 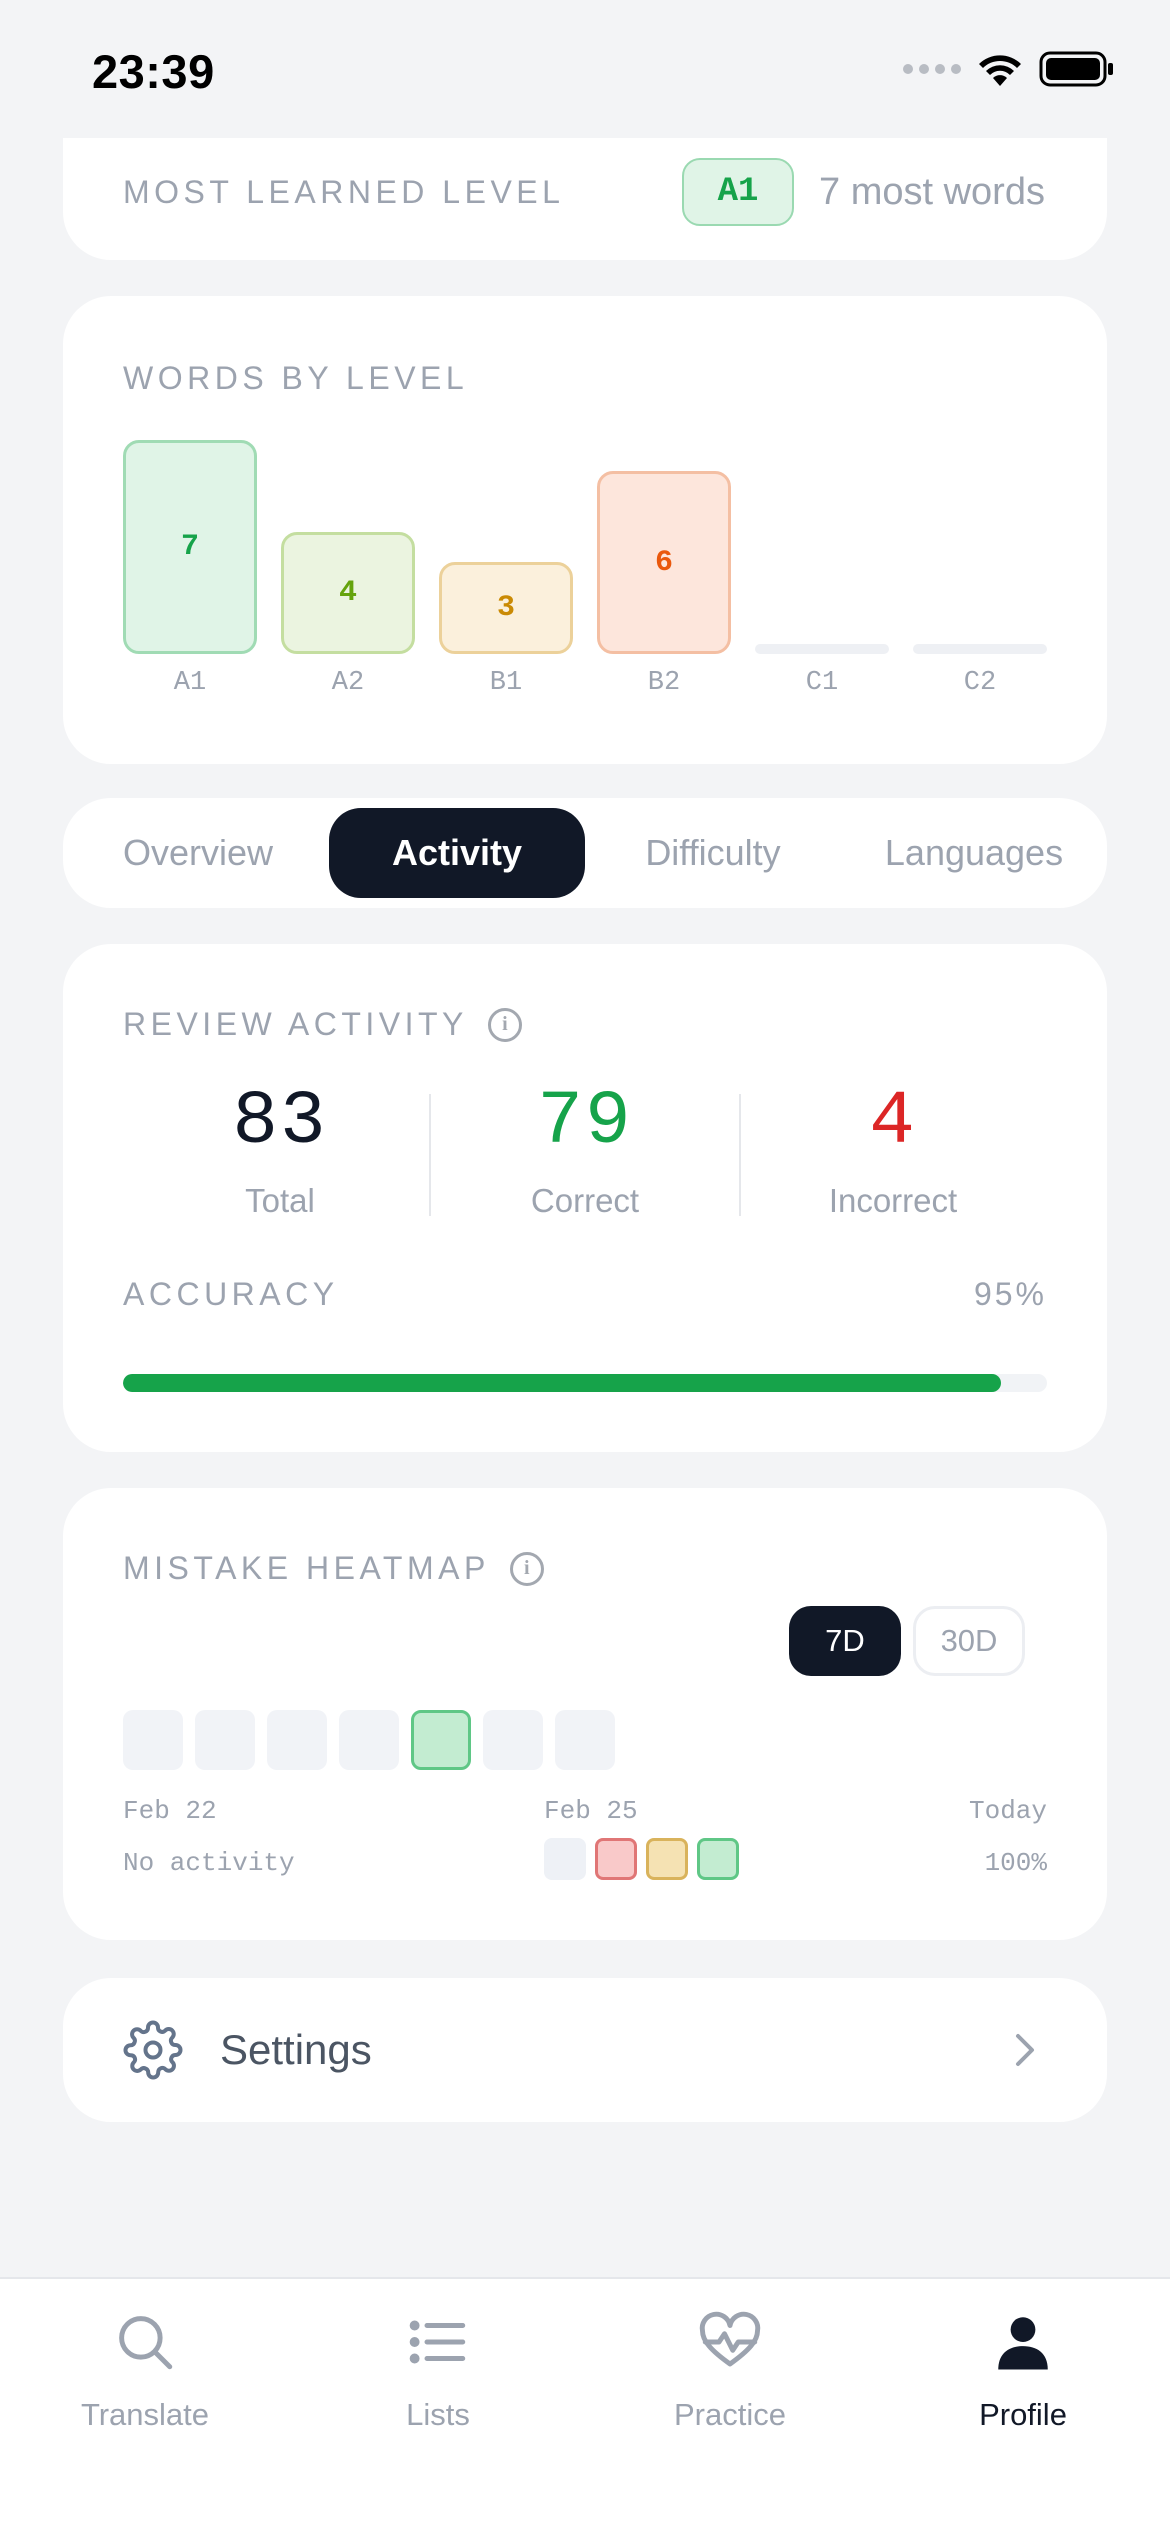 What do you see at coordinates (145, 2414) in the screenshot?
I see `nav-translate-label: Translate` at bounding box center [145, 2414].